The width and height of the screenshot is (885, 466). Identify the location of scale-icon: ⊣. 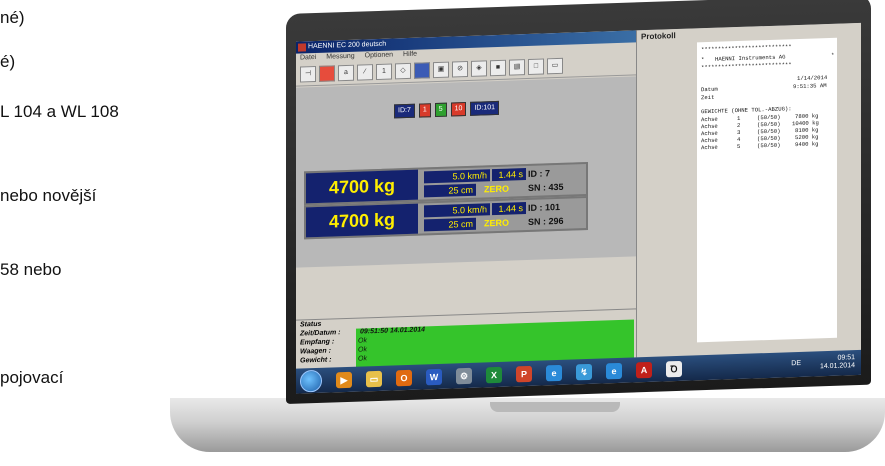
(308, 74).